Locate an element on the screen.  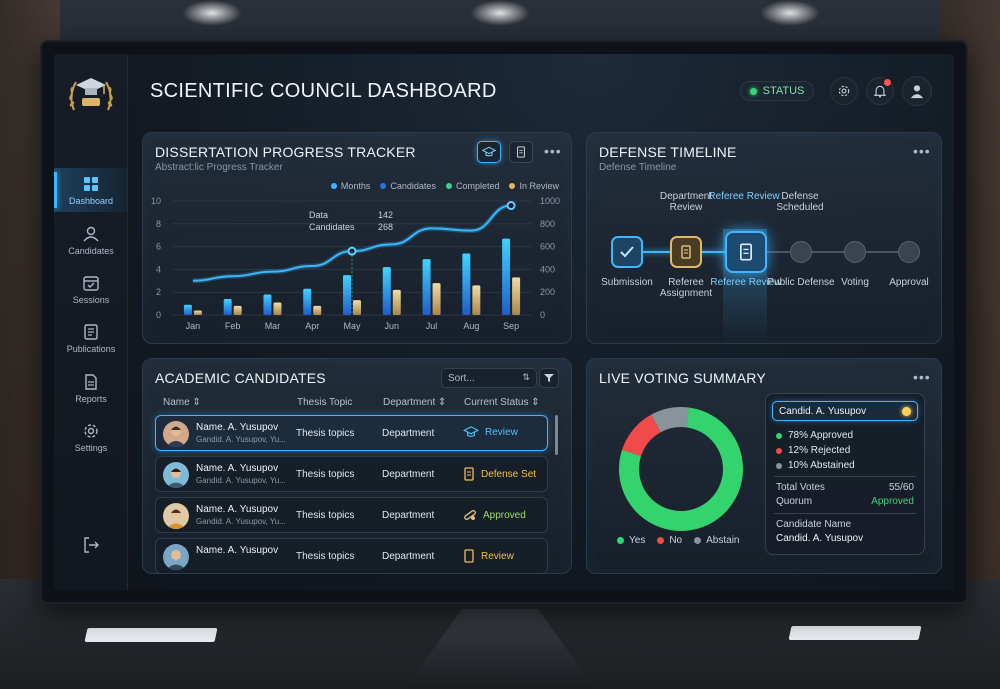
candidate-selected: Candid. A. Yusupov is located at coordinates (823, 411).